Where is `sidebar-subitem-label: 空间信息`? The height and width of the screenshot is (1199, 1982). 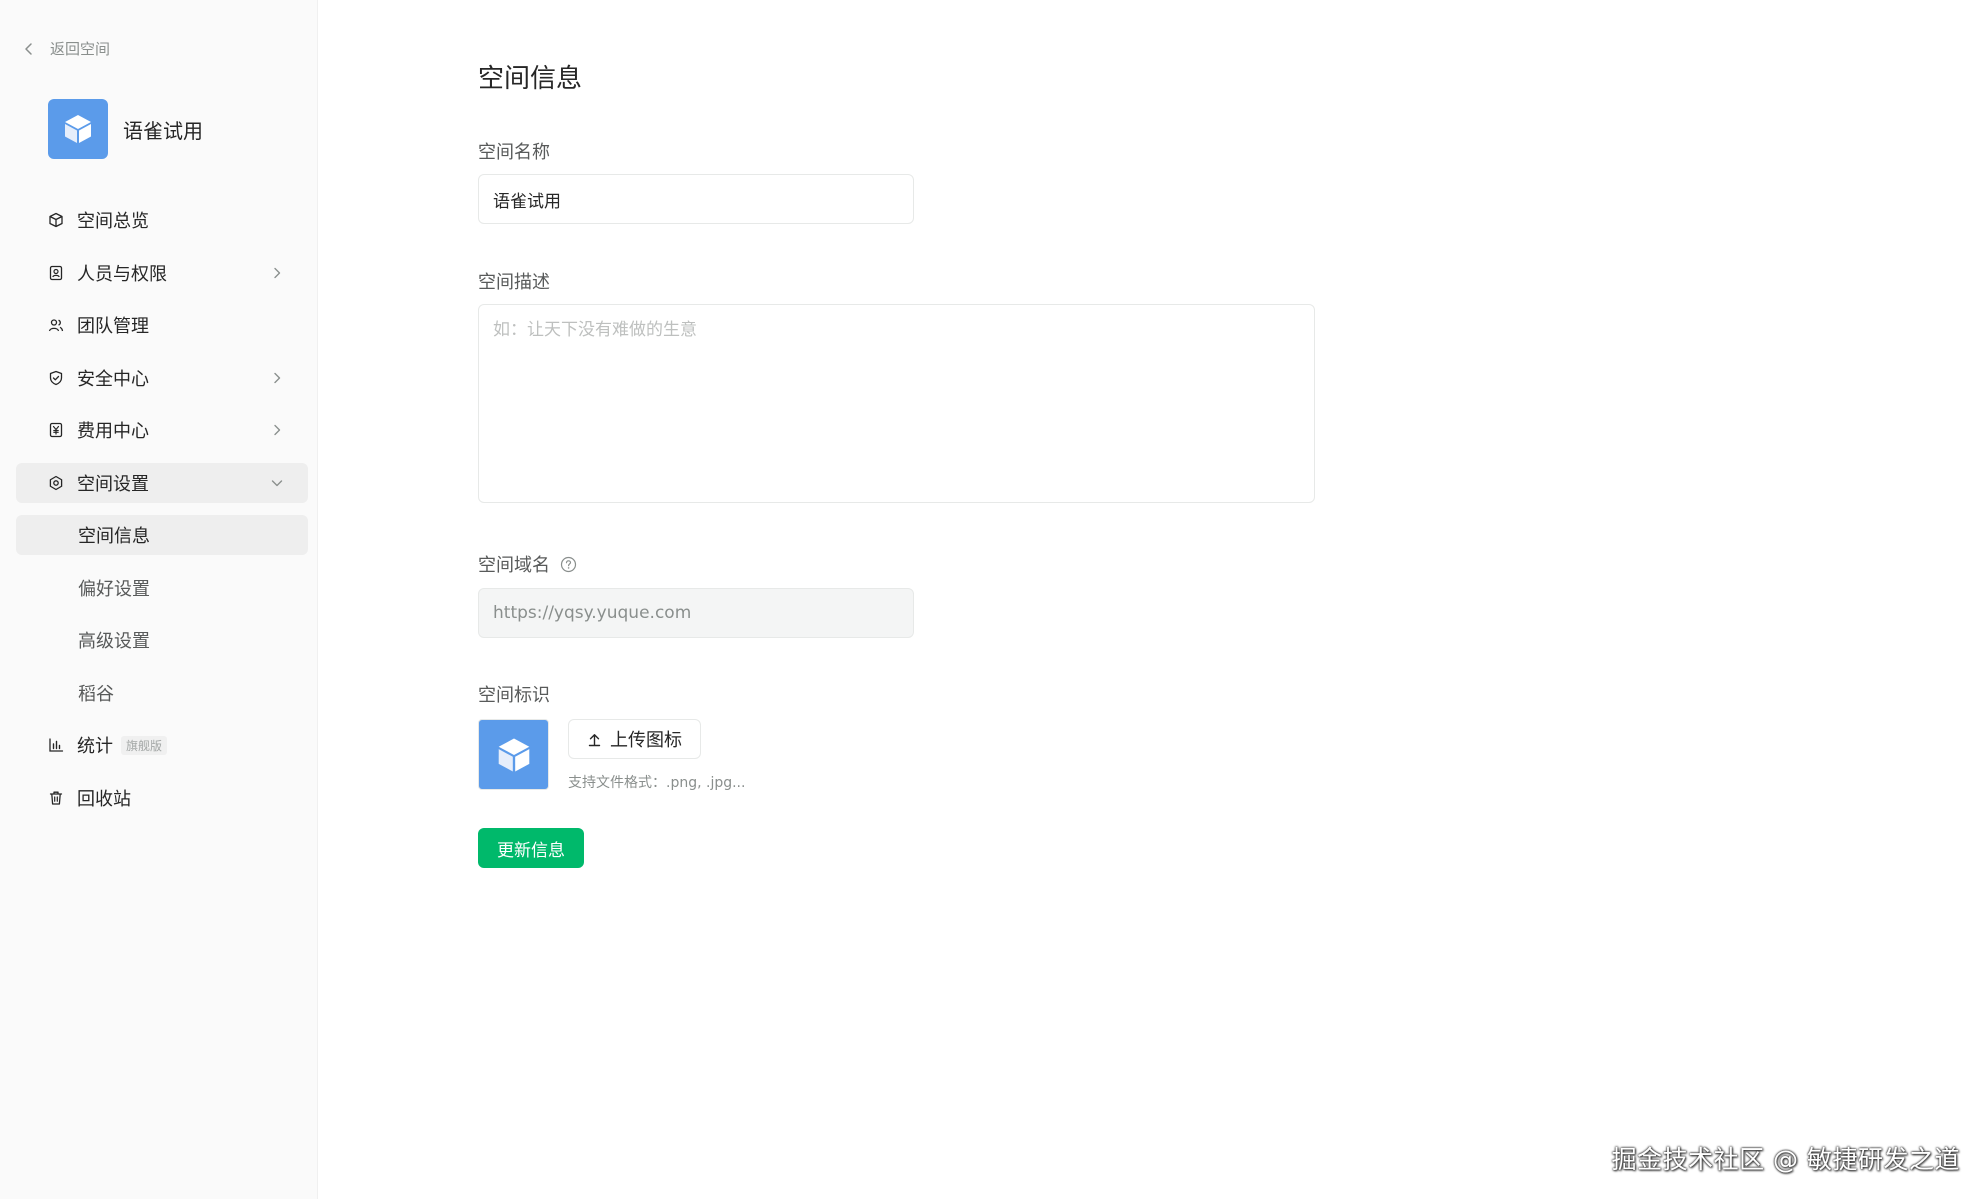 sidebar-subitem-label: 空间信息 is located at coordinates (114, 536).